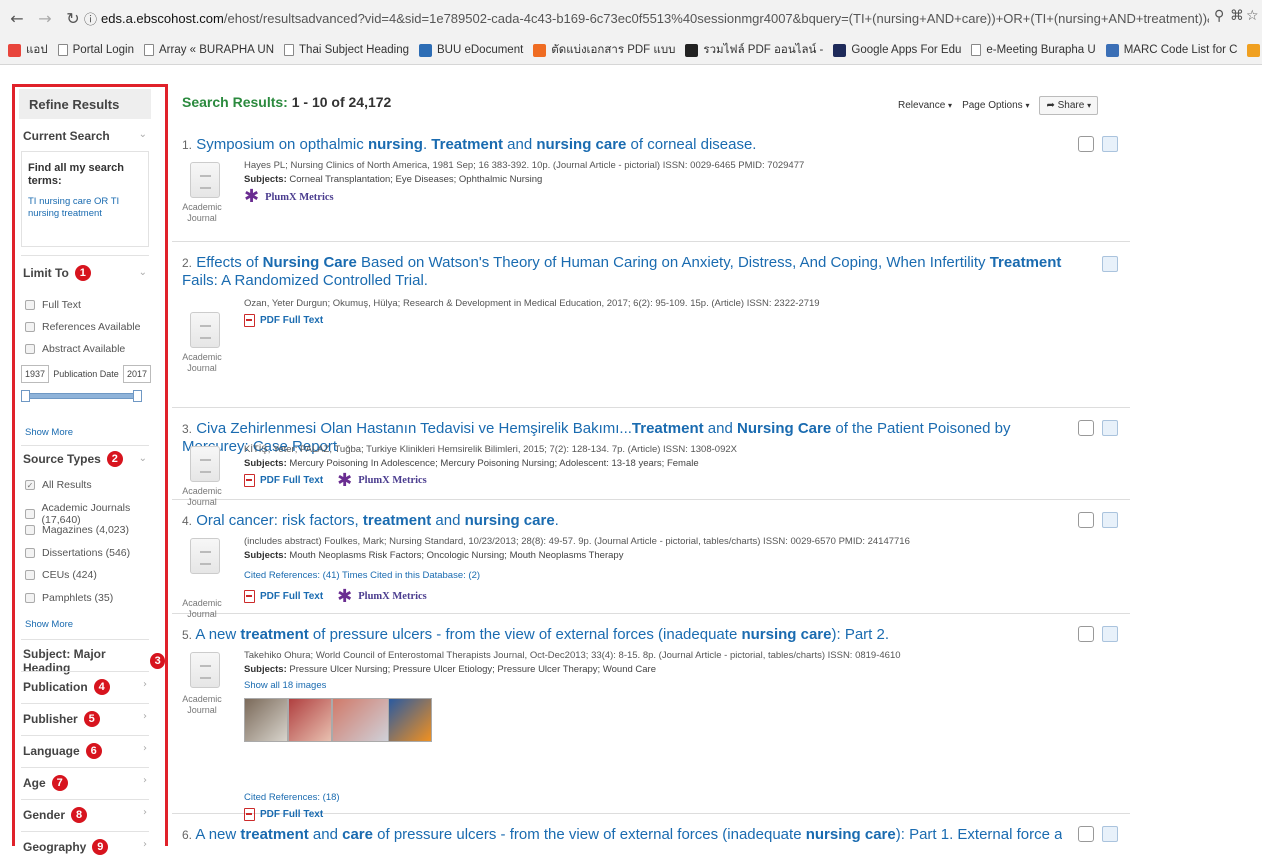  I want to click on bookmark-item: MARC Code List for C, so click(1171, 50).